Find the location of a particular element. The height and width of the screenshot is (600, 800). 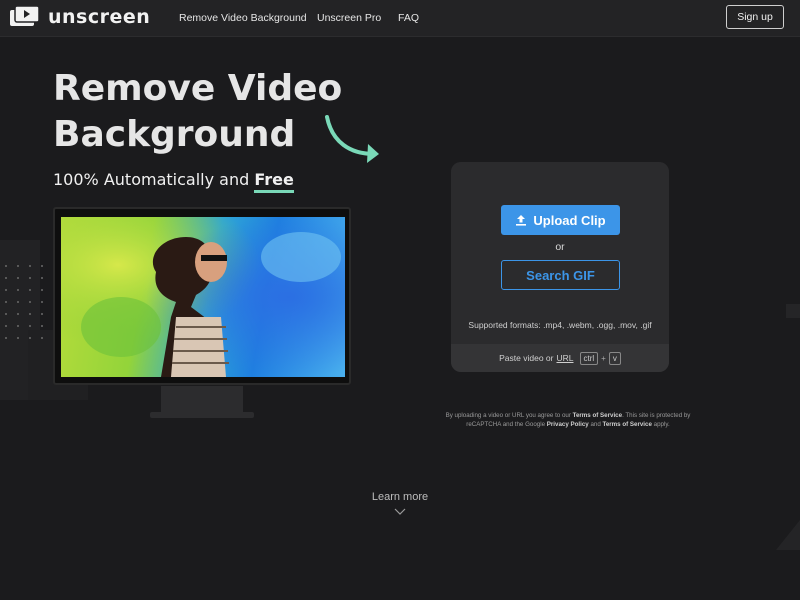

search-gif-button: Search GIF is located at coordinates (560, 275).